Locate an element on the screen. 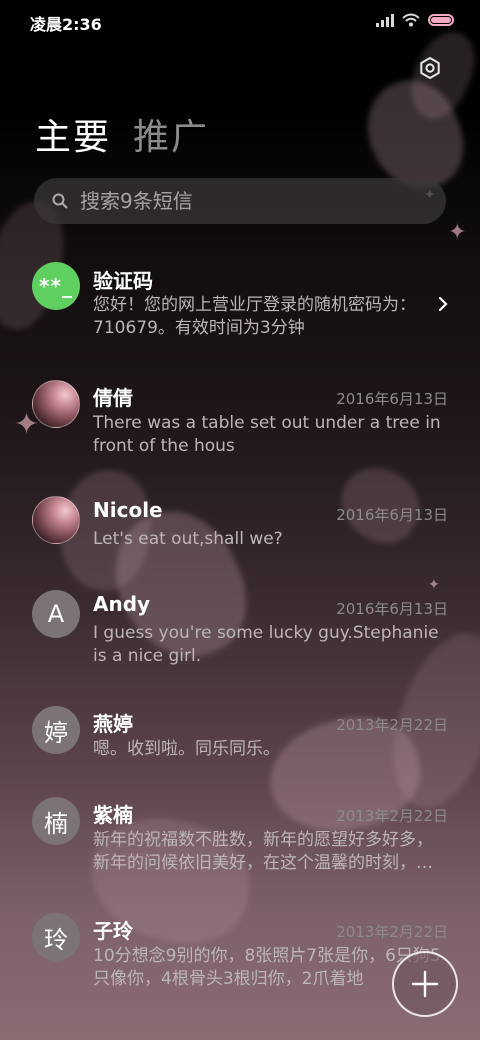 The height and width of the screenshot is (1040, 480). contact-name: 燕婷 is located at coordinates (113, 724).